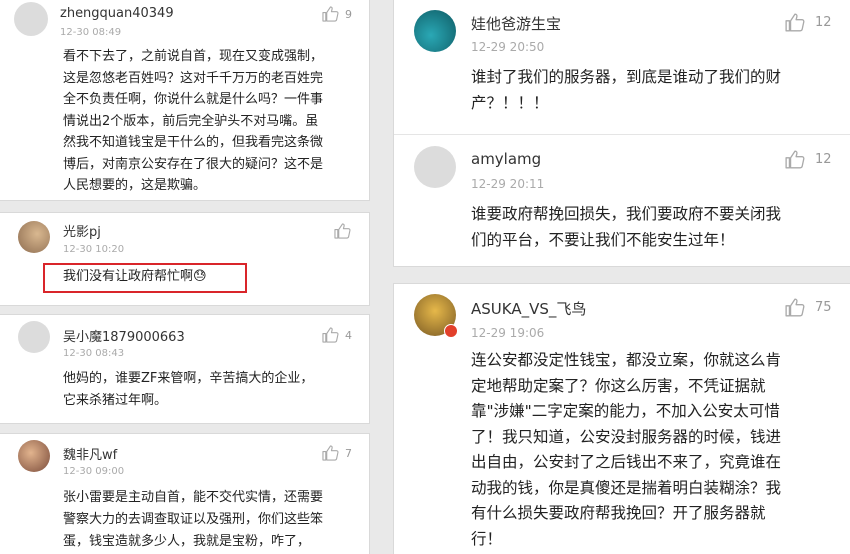 Image resolution: width=850 pixels, height=554 pixels. Describe the element at coordinates (193, 497) in the screenshot. I see `comment-line: 张小雷要是主动自首，能不交代实情，还需要` at that location.